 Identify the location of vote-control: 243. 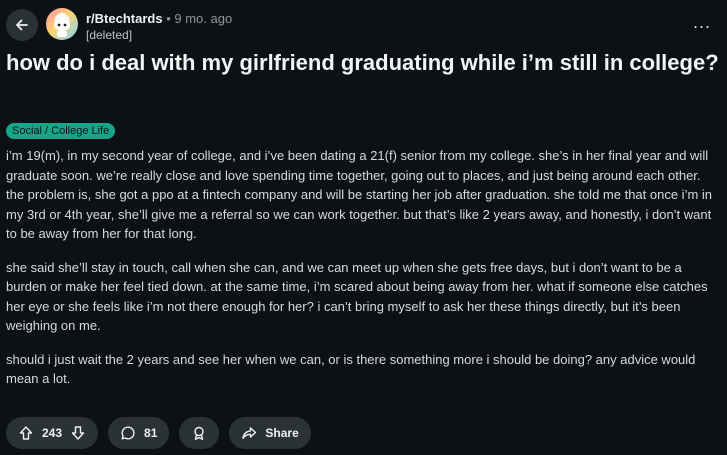
(52, 433).